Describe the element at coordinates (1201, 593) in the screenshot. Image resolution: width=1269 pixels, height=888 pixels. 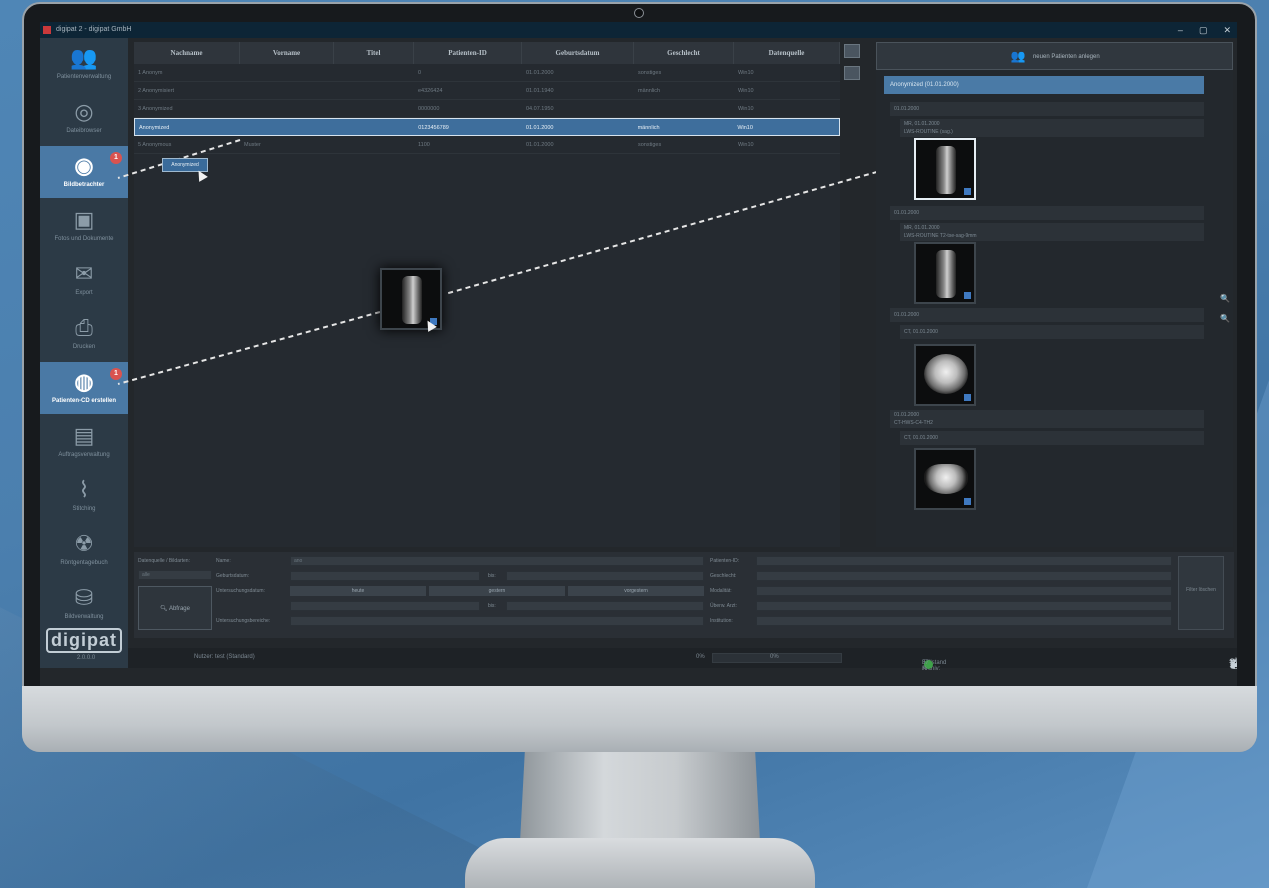
I see `clear-filter-button: Filter löschen` at that location.